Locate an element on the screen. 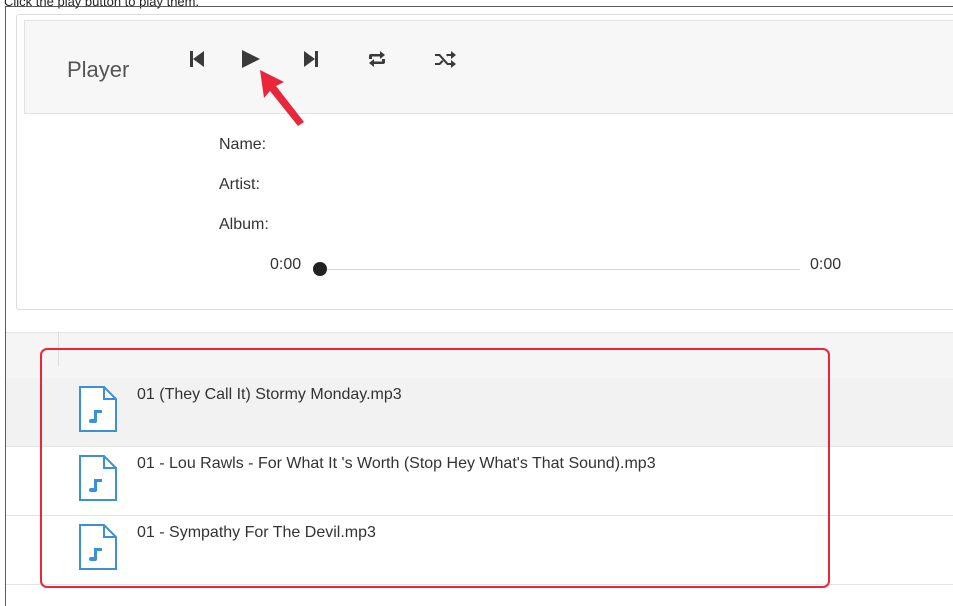 The width and height of the screenshot is (953, 606). shuffle-button is located at coordinates (445, 59).